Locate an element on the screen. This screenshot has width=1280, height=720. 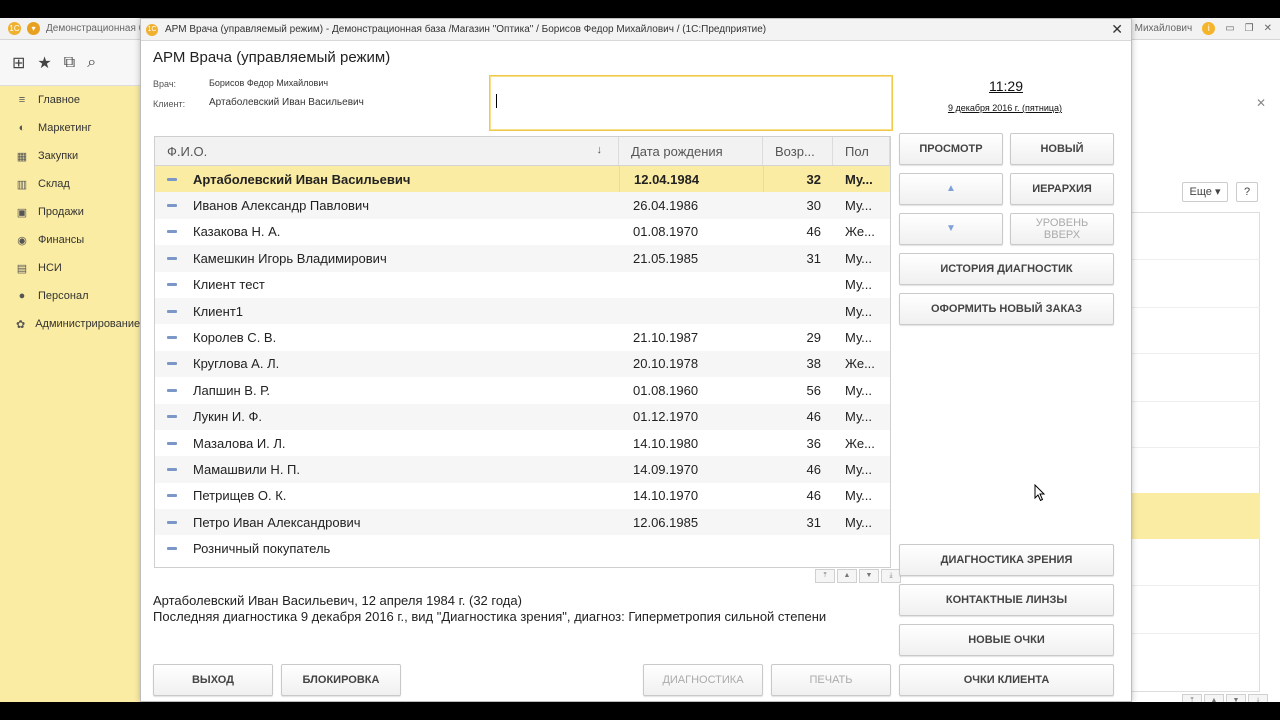
level-up-button: УРОВЕНЬ ВВЕРХ is located at coordinates (1062, 229).